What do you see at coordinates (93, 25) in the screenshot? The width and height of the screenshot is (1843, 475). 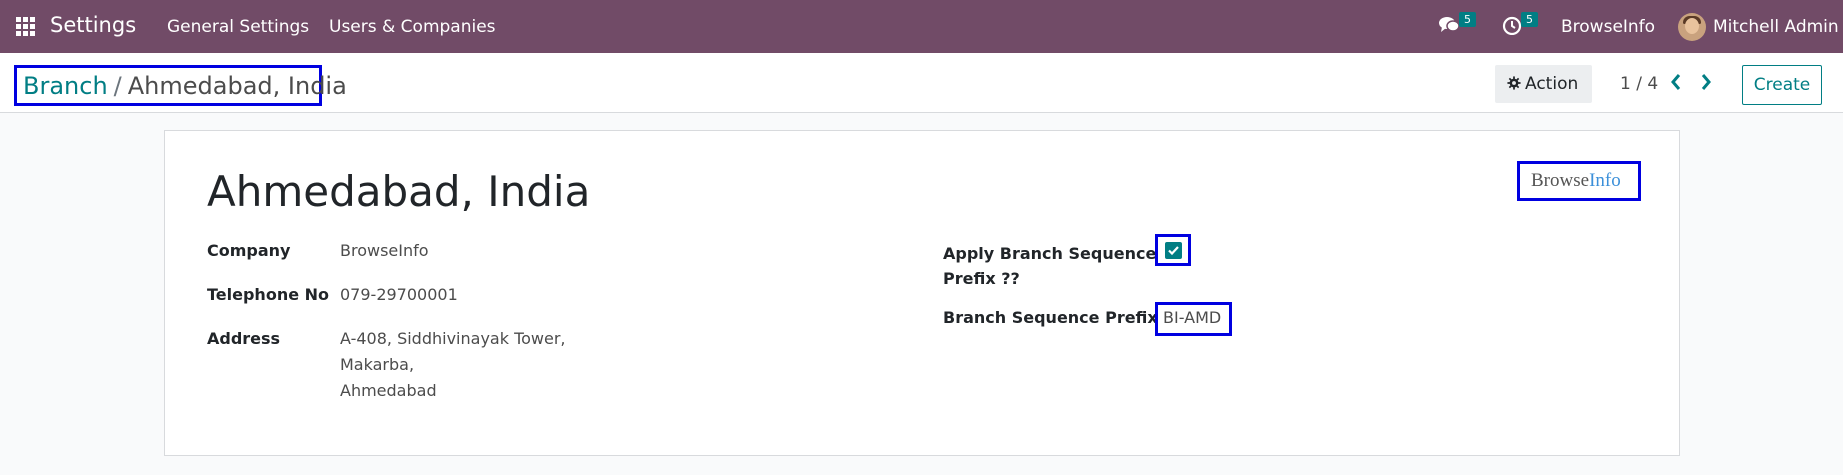 I see `app-title: Settings` at bounding box center [93, 25].